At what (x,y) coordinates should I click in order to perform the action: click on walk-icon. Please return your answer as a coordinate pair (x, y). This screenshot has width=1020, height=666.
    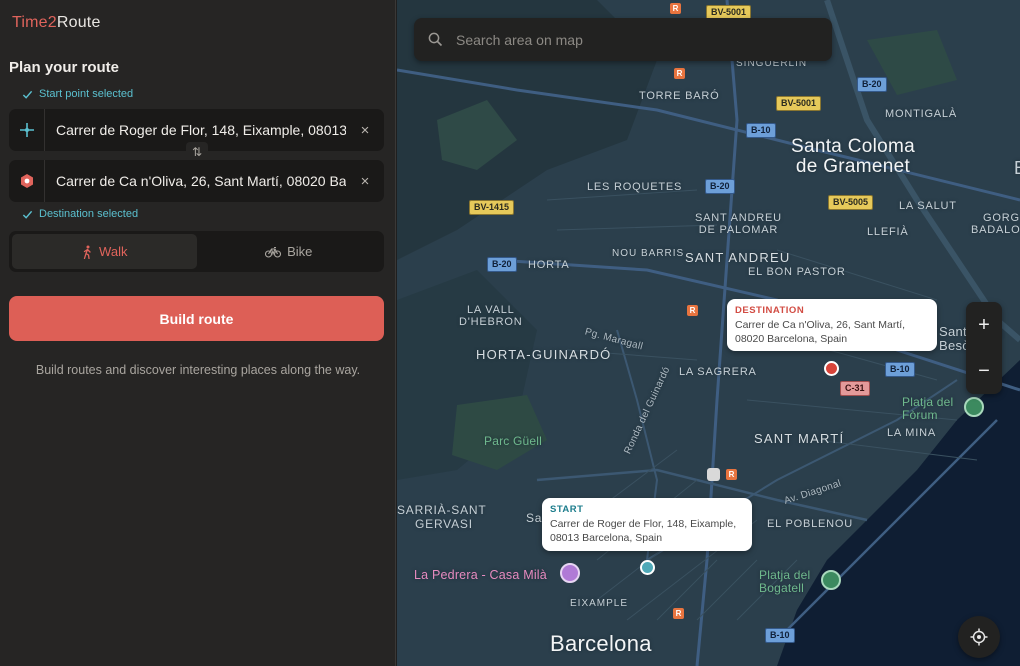
    Looking at the image, I should click on (87, 252).